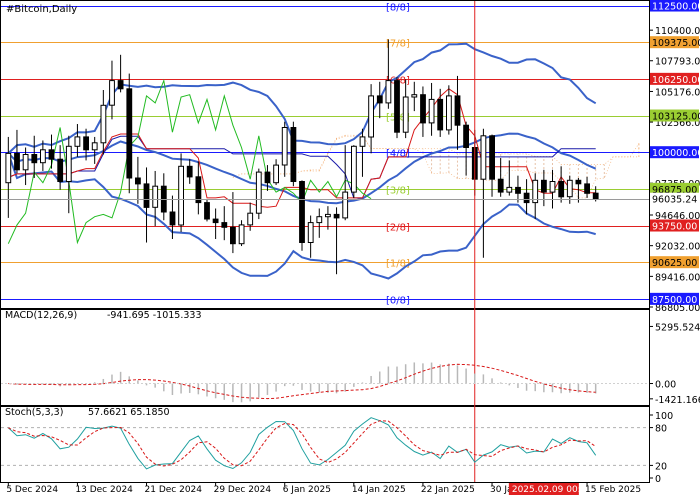  I want to click on price-tag-text: 87500.00, so click(674, 300).